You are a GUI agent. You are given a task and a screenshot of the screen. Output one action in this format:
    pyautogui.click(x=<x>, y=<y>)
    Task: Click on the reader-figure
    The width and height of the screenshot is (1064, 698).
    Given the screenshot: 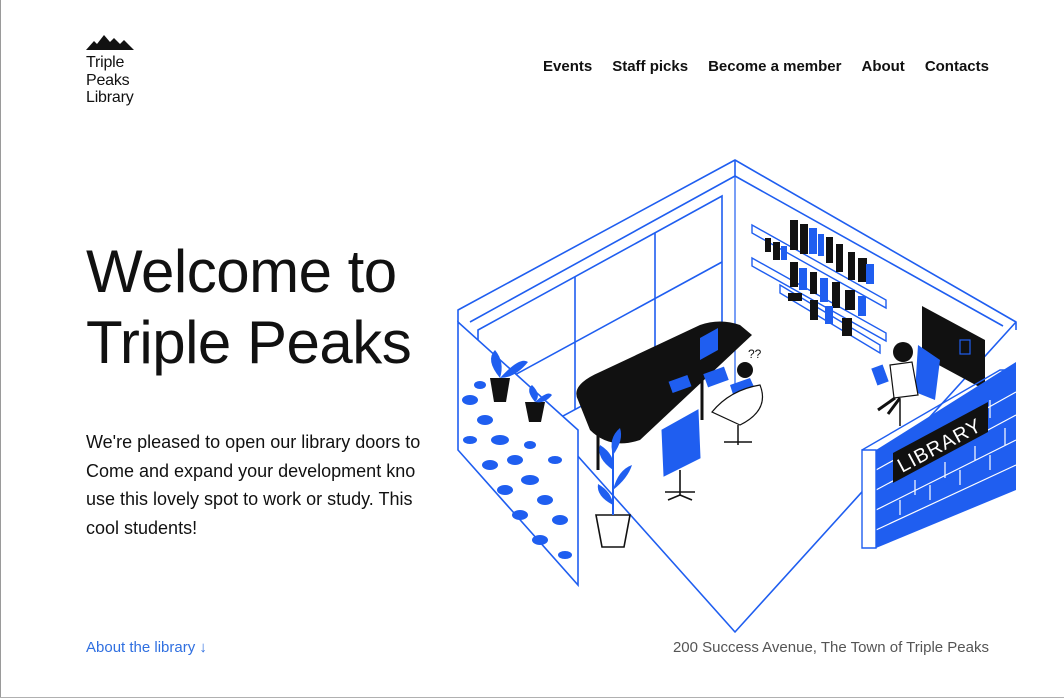 What is the action you would take?
    pyautogui.click(x=905, y=384)
    